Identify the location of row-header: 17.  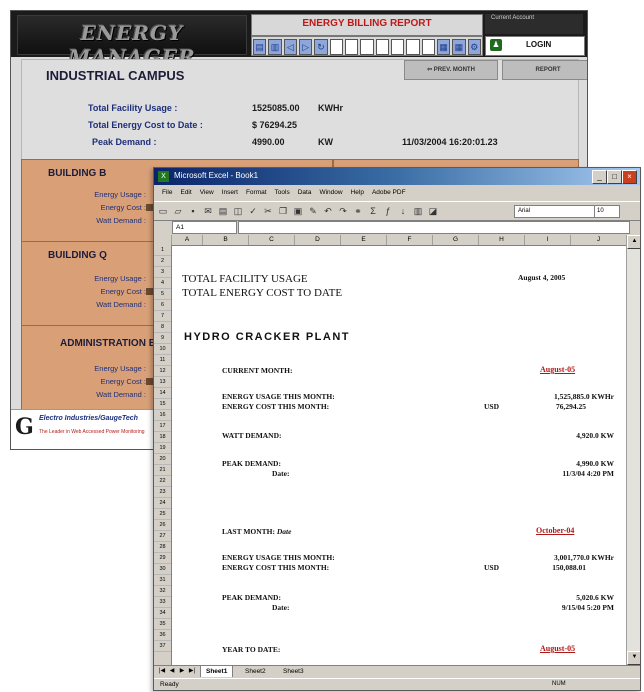
(162, 426).